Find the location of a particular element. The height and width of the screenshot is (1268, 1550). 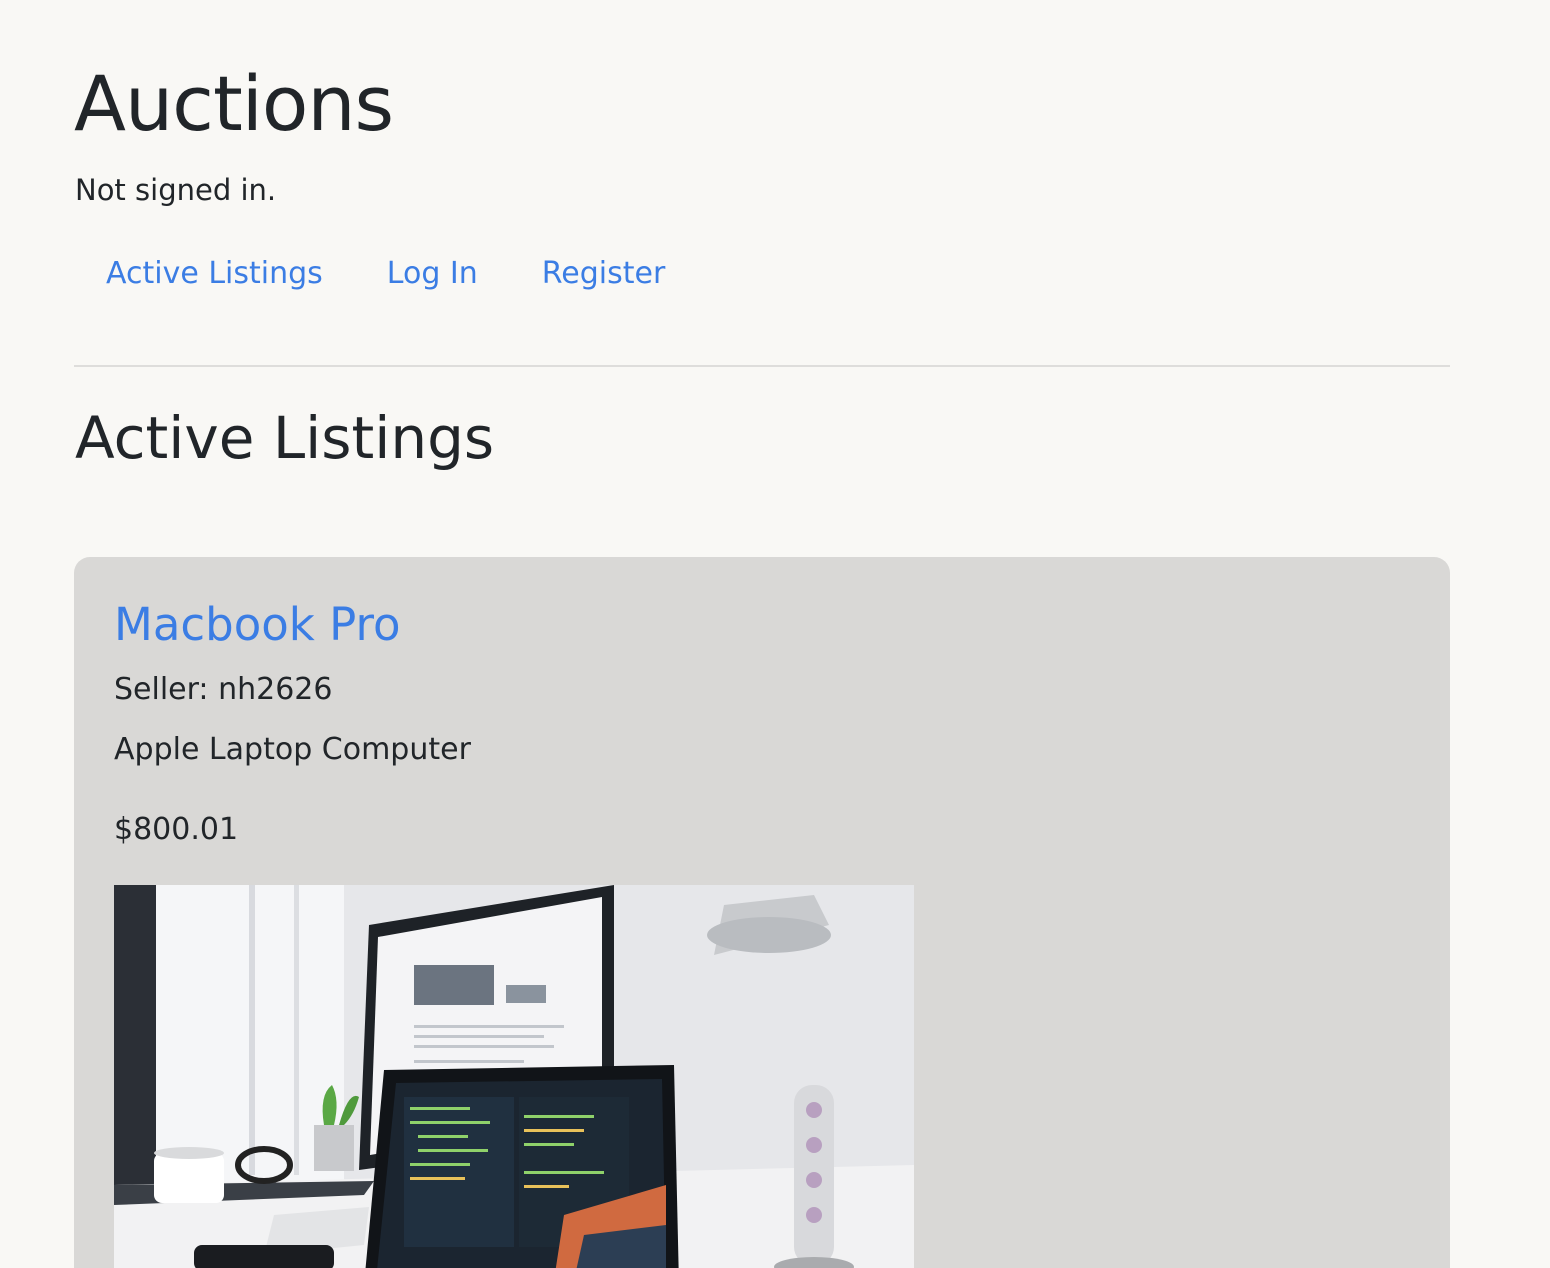

nav-link-register: Register is located at coordinates (604, 274).